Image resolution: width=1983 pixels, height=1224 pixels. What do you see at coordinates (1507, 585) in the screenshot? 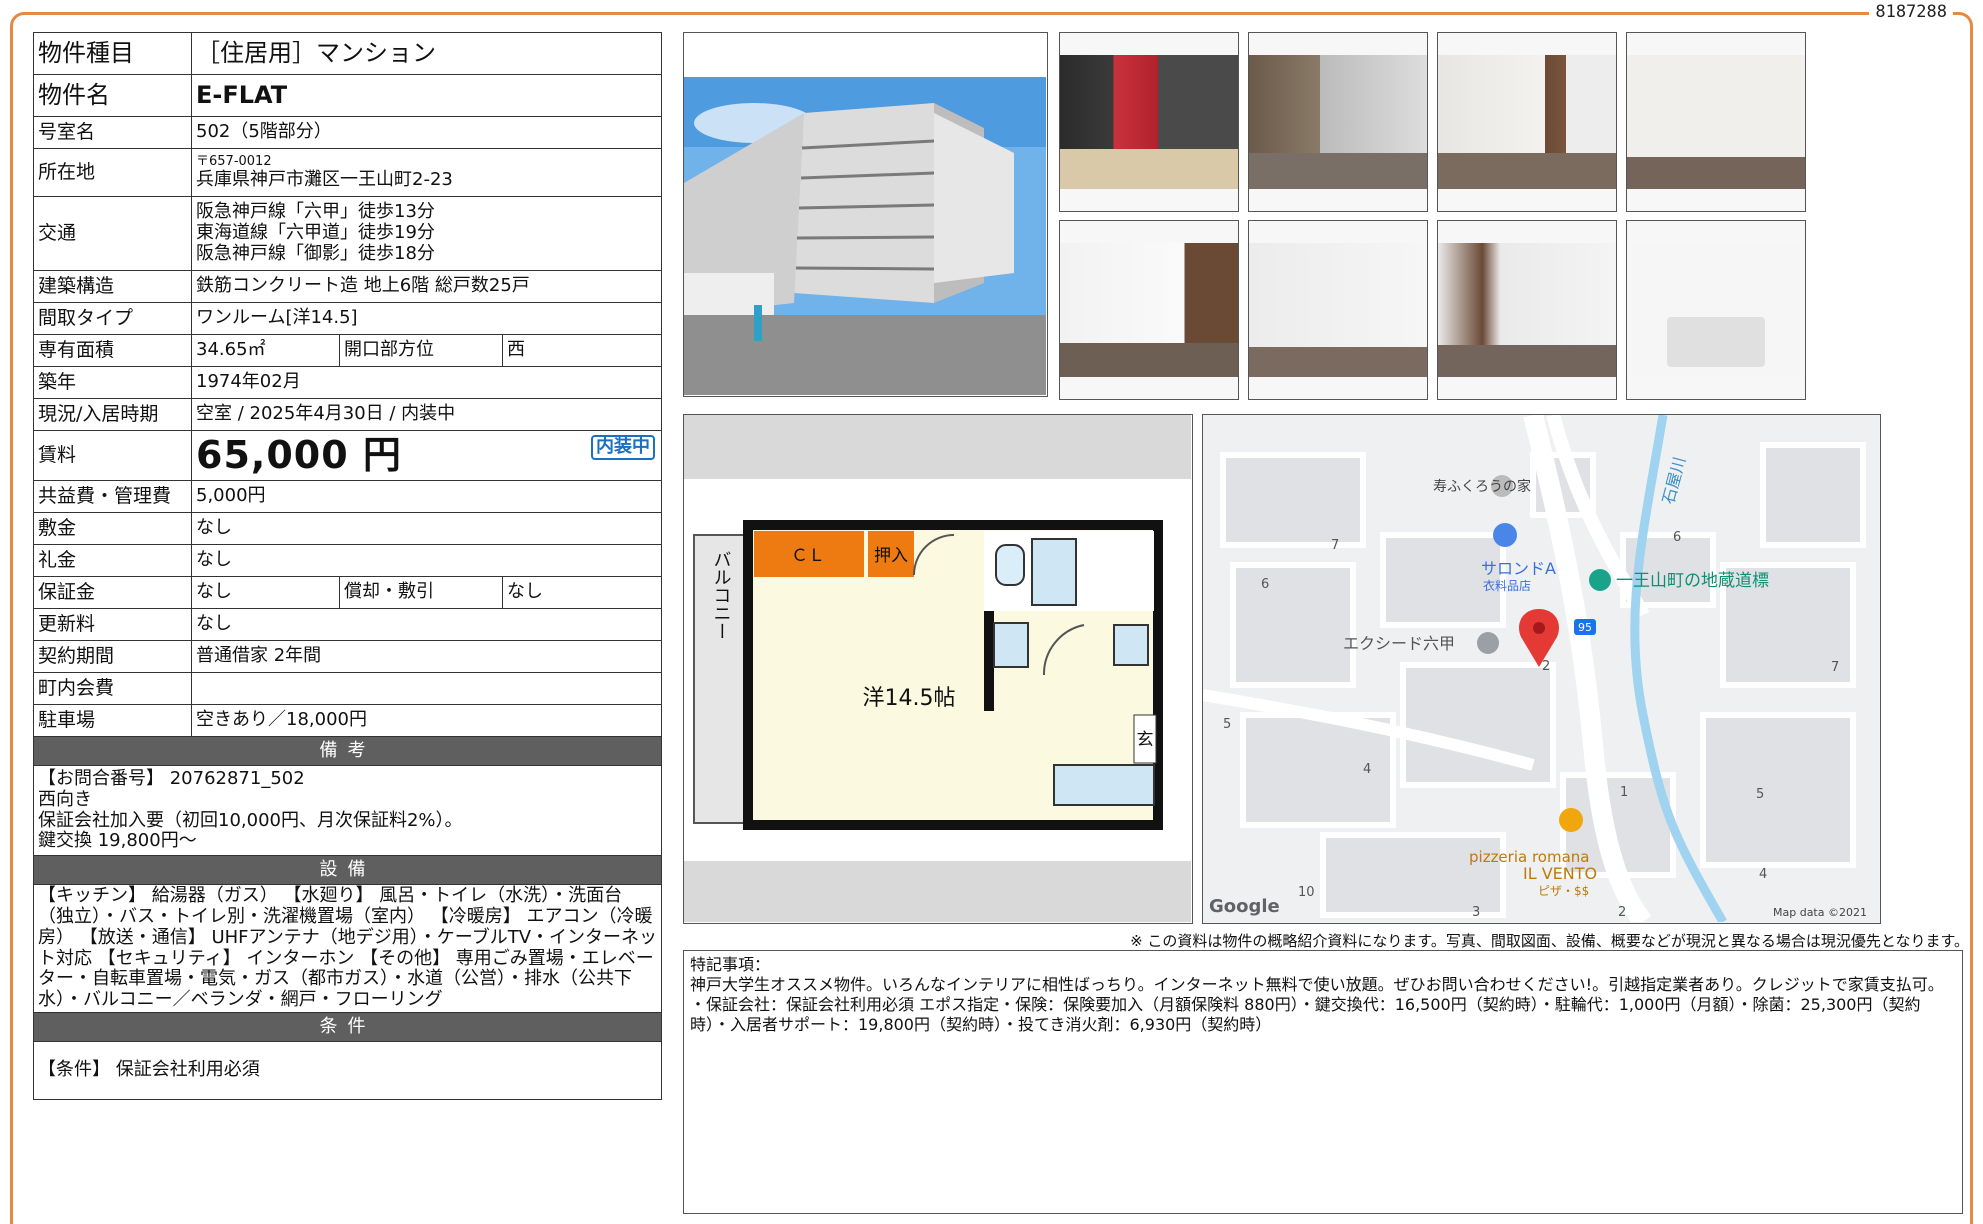
I see `map-label-salon-sub: 衣料品店` at bounding box center [1507, 585].